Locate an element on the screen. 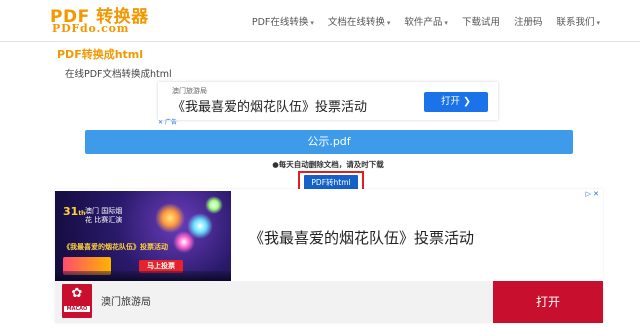 The height and width of the screenshot is (328, 640). ad-choices-icon: ▷ ✕ is located at coordinates (592, 194).